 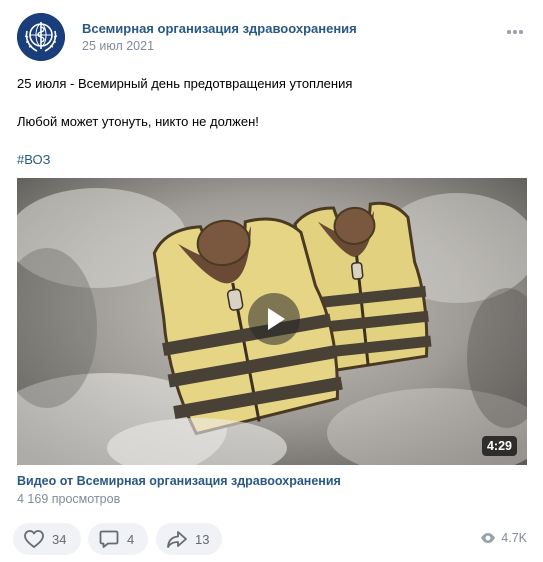 I want to click on comment-button: 4, so click(x=118, y=539).